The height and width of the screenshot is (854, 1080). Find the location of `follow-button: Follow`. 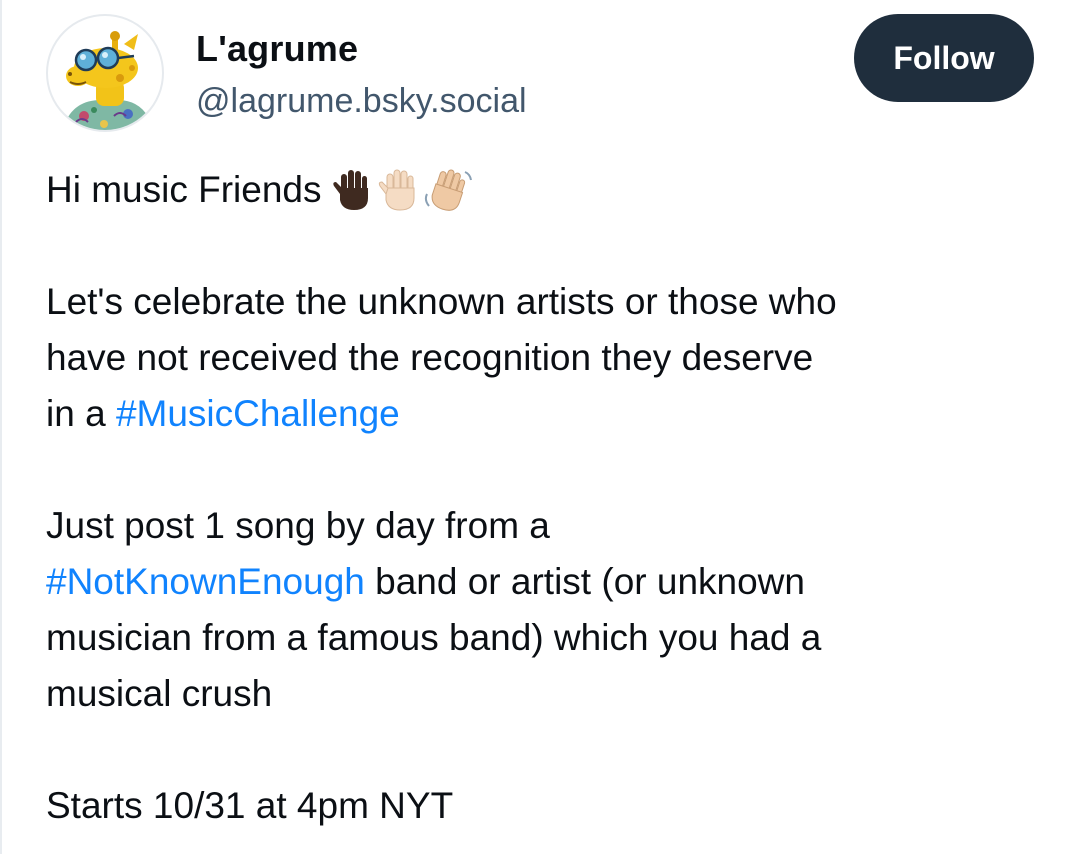

follow-button: Follow is located at coordinates (944, 58).